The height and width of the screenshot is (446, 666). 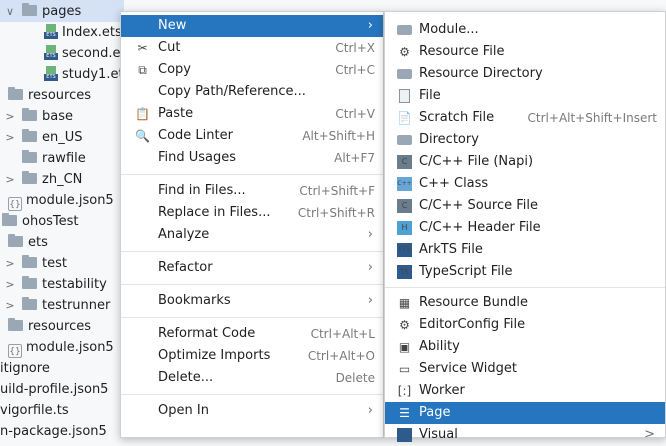 I want to click on menu-item-replace-in-files: Replace in Files... Ctrl+Shift+R, so click(x=252, y=213).